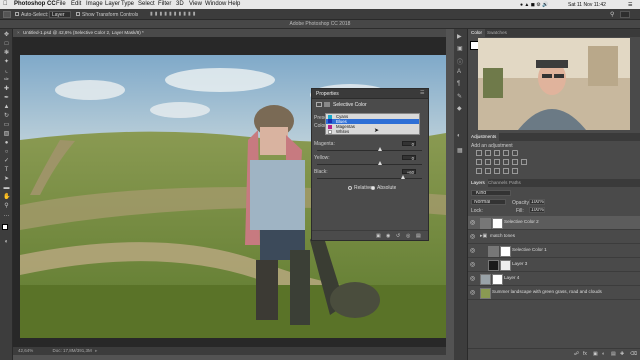 The image size is (640, 360). Describe the element at coordinates (524, 162) in the screenshot. I see `color-lookup-adj-icon` at that location.